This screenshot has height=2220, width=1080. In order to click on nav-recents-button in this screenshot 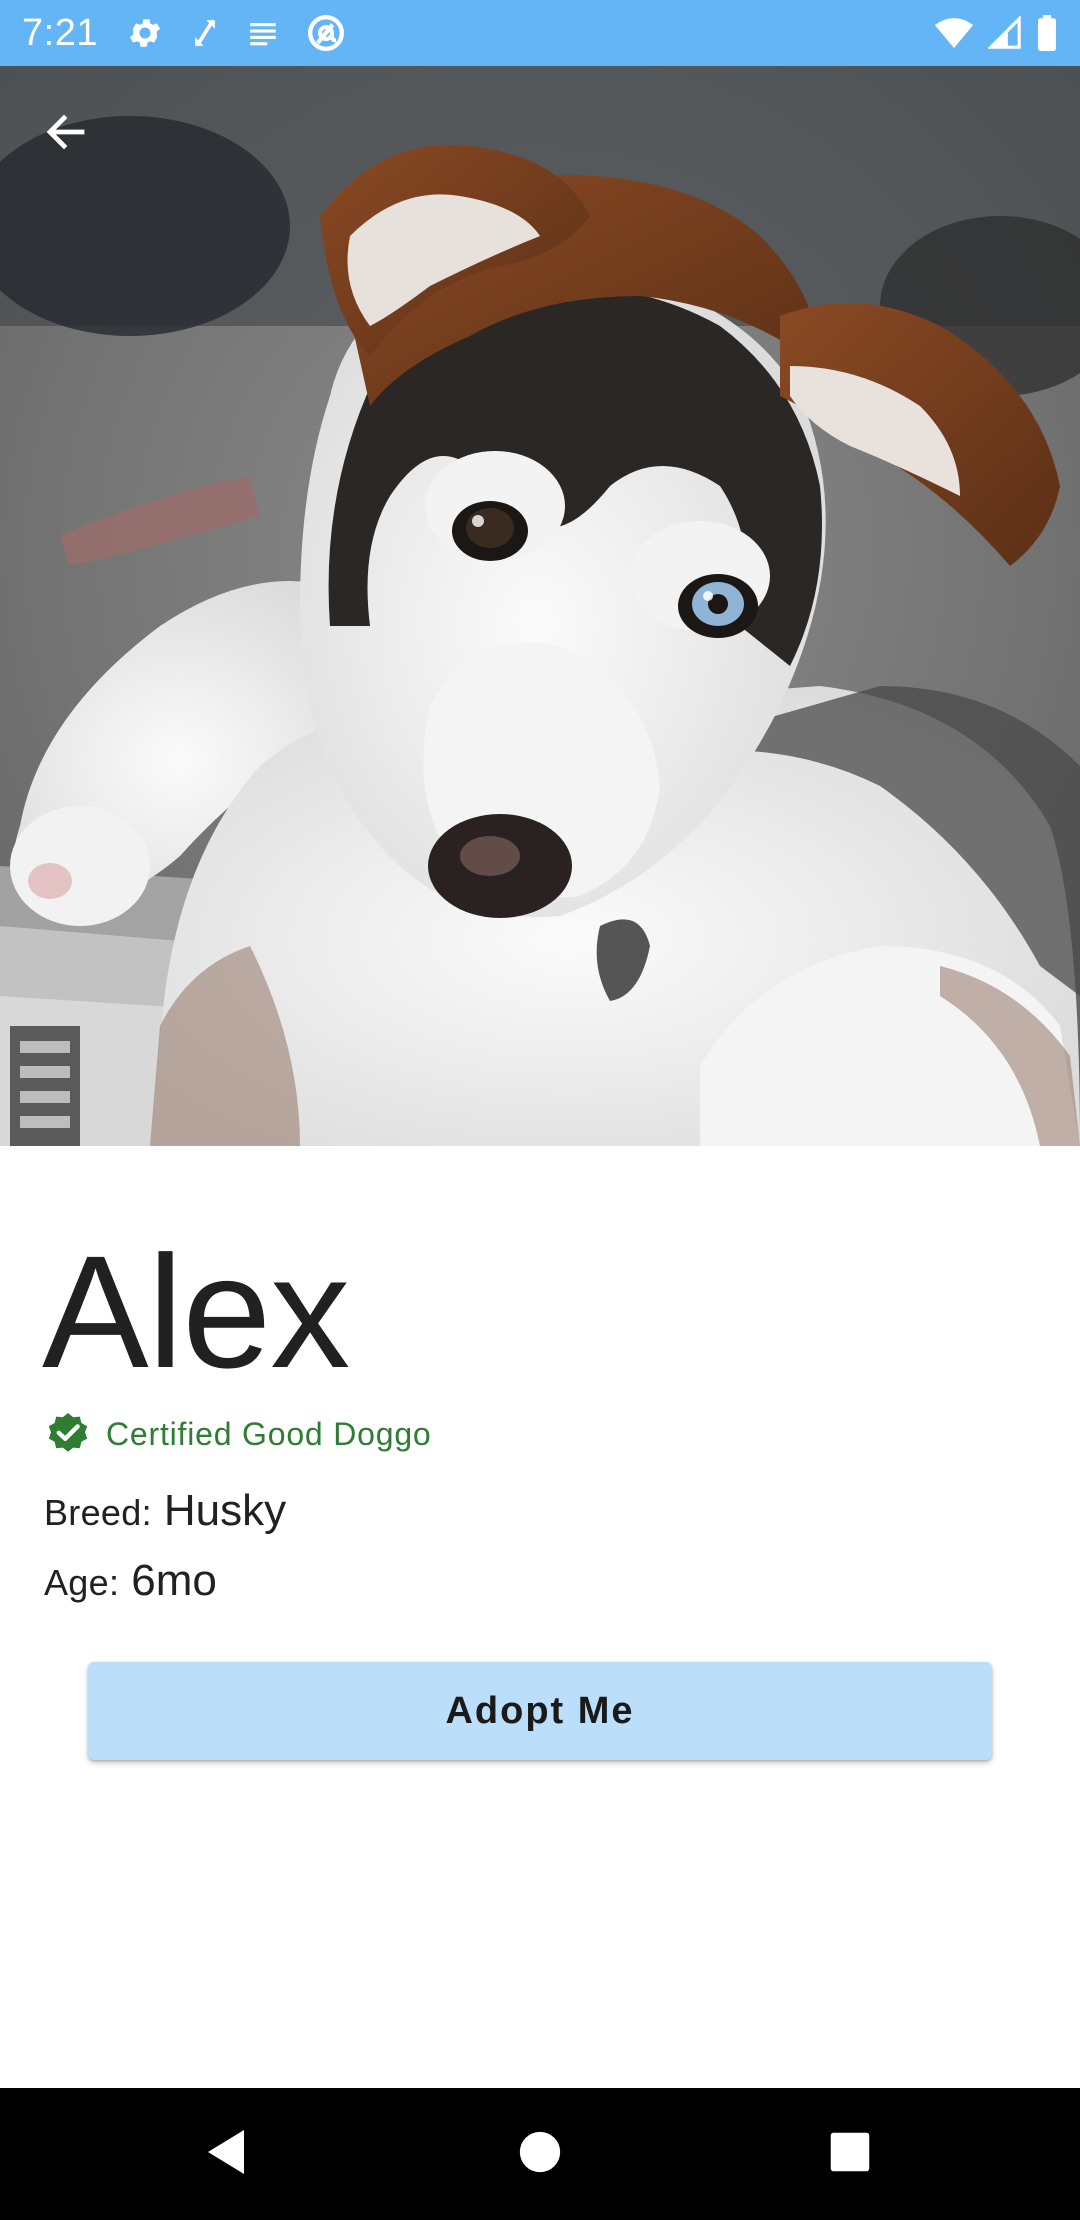, I will do `click(850, 2154)`.